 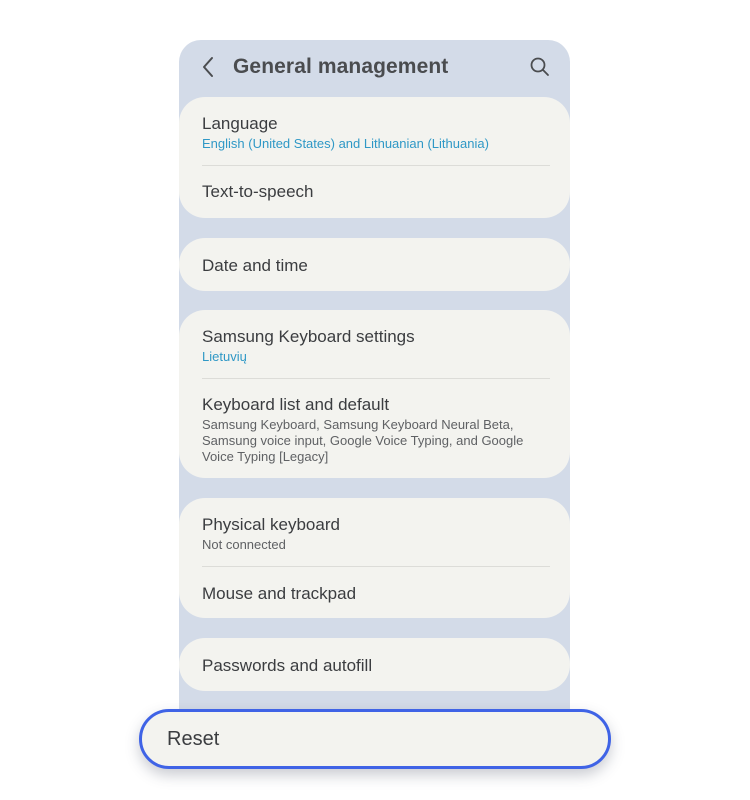 What do you see at coordinates (374, 532) in the screenshot?
I see `physical-keyboard-item: Physical keyboard Not connected` at bounding box center [374, 532].